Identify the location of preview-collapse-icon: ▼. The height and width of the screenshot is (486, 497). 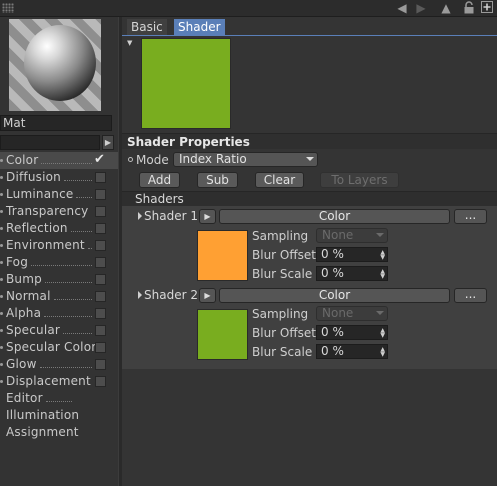
(129, 43).